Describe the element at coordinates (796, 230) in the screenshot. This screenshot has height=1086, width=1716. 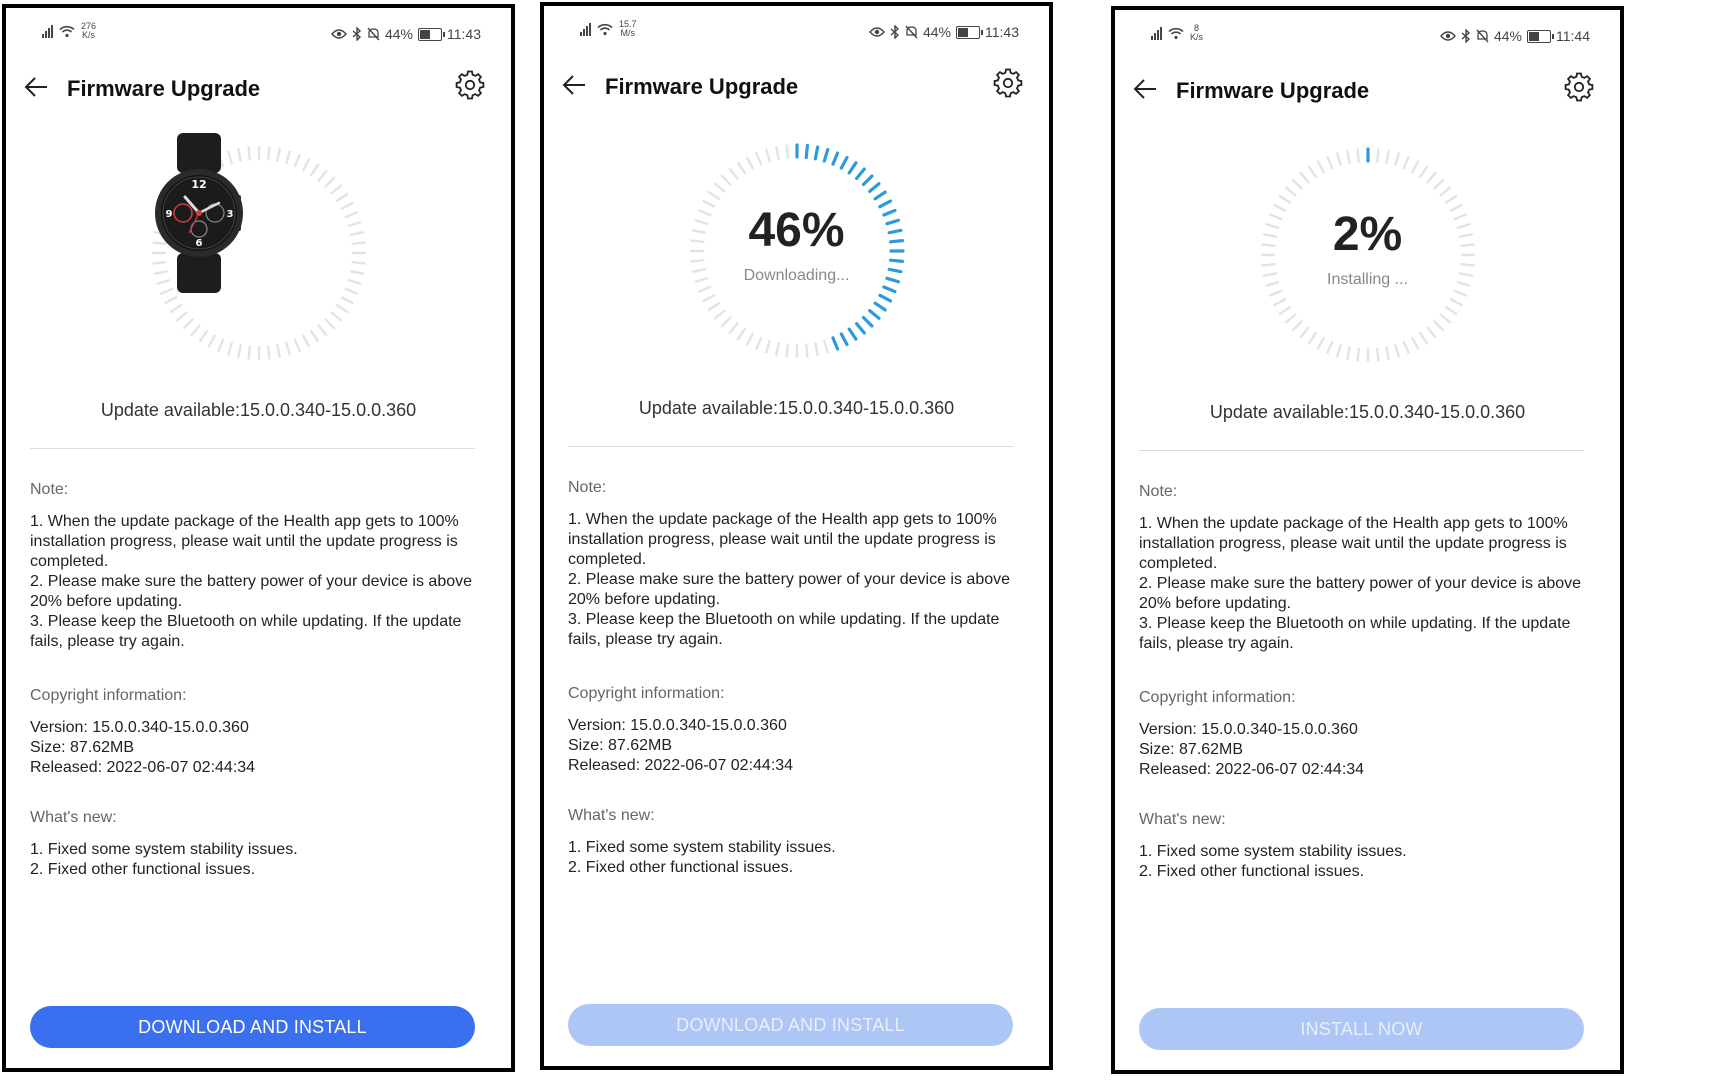
I see `progress-percent: 46%` at that location.